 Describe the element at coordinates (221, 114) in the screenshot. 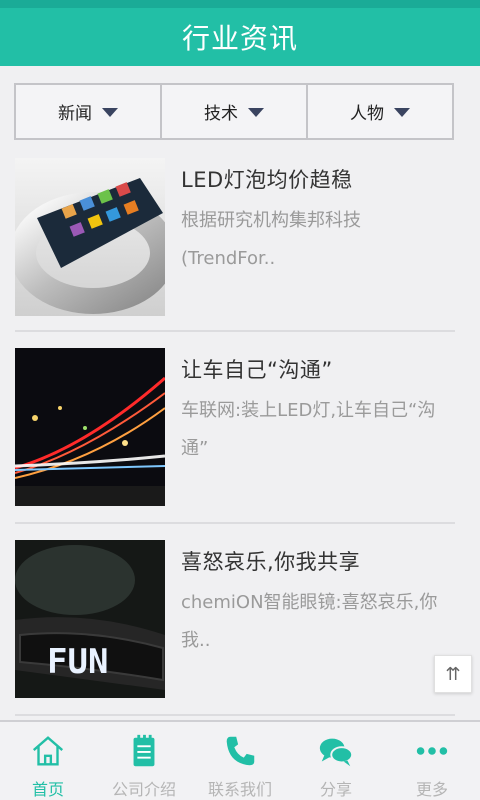

I see `filter-label: 技术` at that location.